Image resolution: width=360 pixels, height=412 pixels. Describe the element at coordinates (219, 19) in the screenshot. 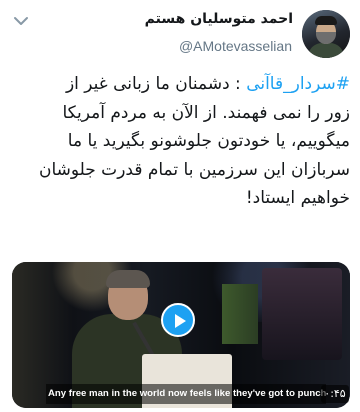

I see `author-display-name: احمد متوسلیان هستم` at that location.